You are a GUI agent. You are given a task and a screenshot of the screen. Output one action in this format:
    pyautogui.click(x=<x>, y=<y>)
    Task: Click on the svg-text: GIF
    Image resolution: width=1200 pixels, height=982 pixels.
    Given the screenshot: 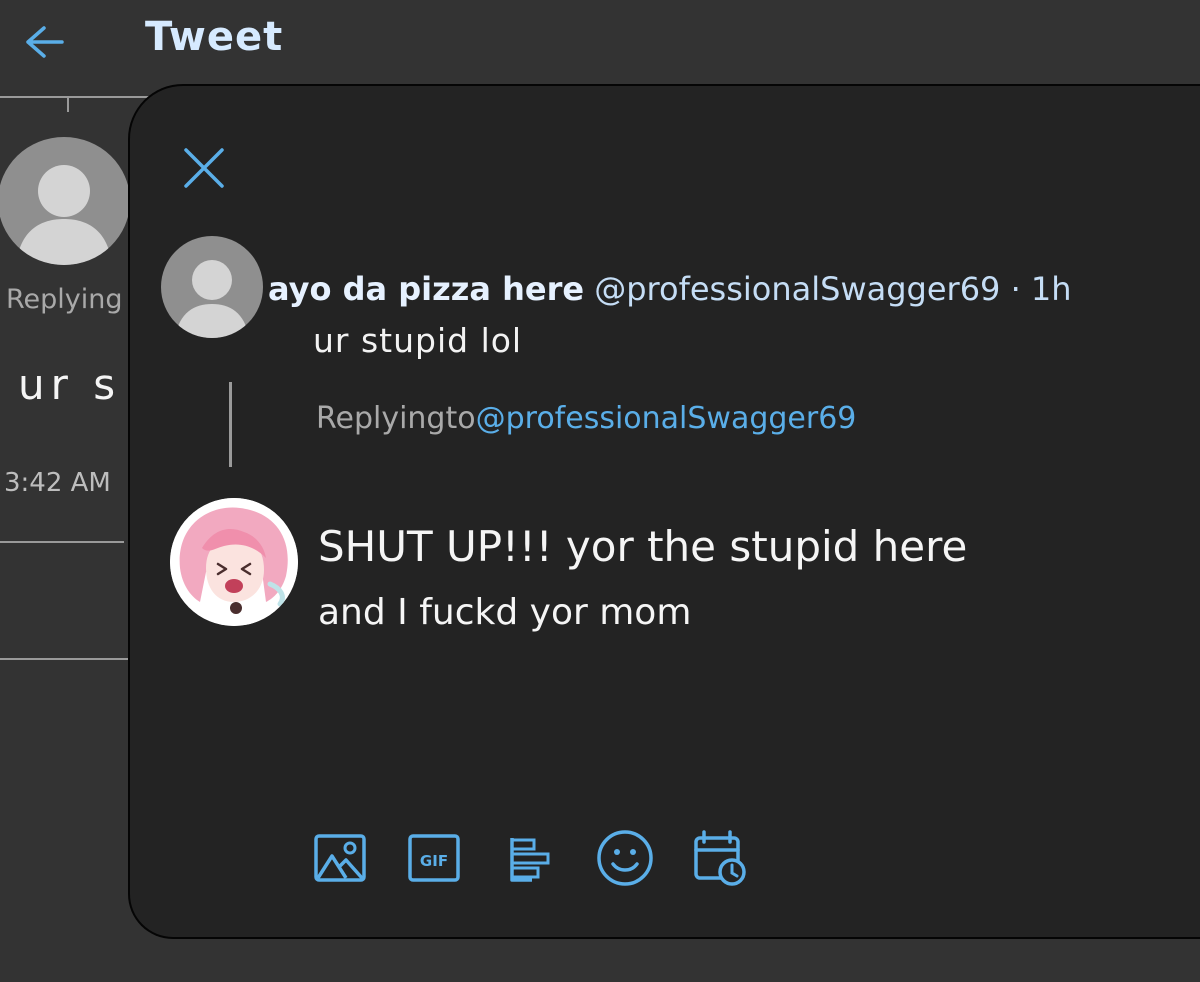 What is the action you would take?
    pyautogui.click(x=434, y=861)
    